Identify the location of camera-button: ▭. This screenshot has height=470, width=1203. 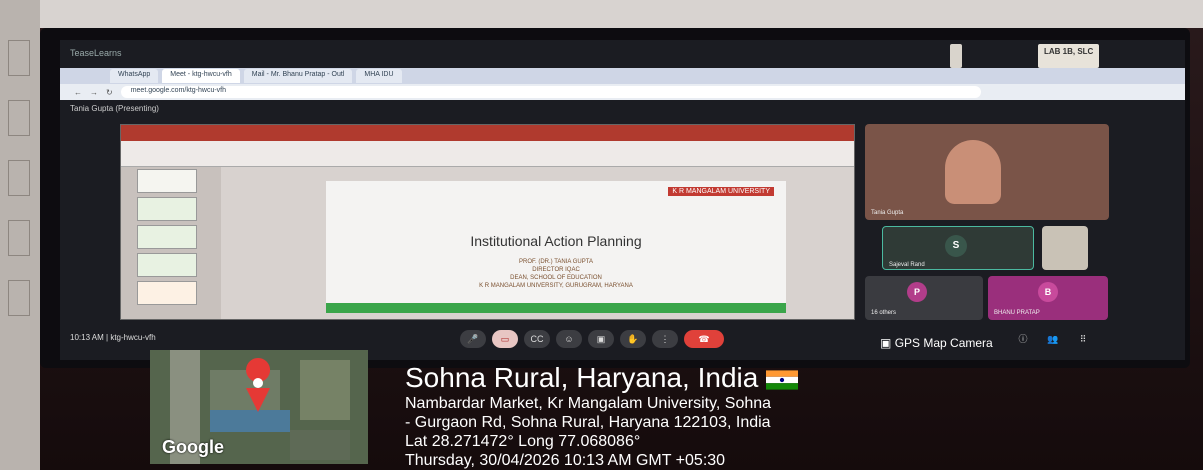
(505, 339).